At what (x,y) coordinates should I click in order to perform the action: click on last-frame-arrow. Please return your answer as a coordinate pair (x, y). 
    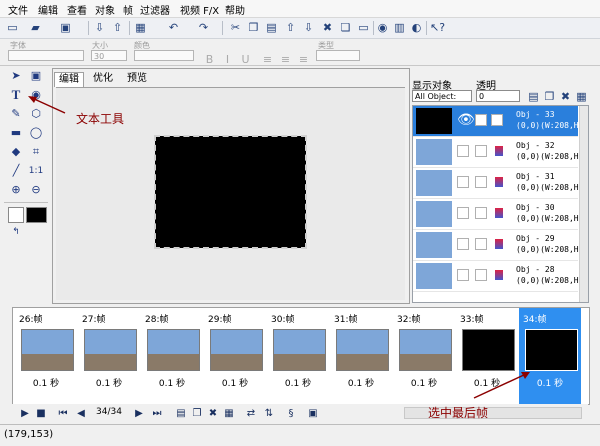
    Looking at the image, I should click on (500, 386).